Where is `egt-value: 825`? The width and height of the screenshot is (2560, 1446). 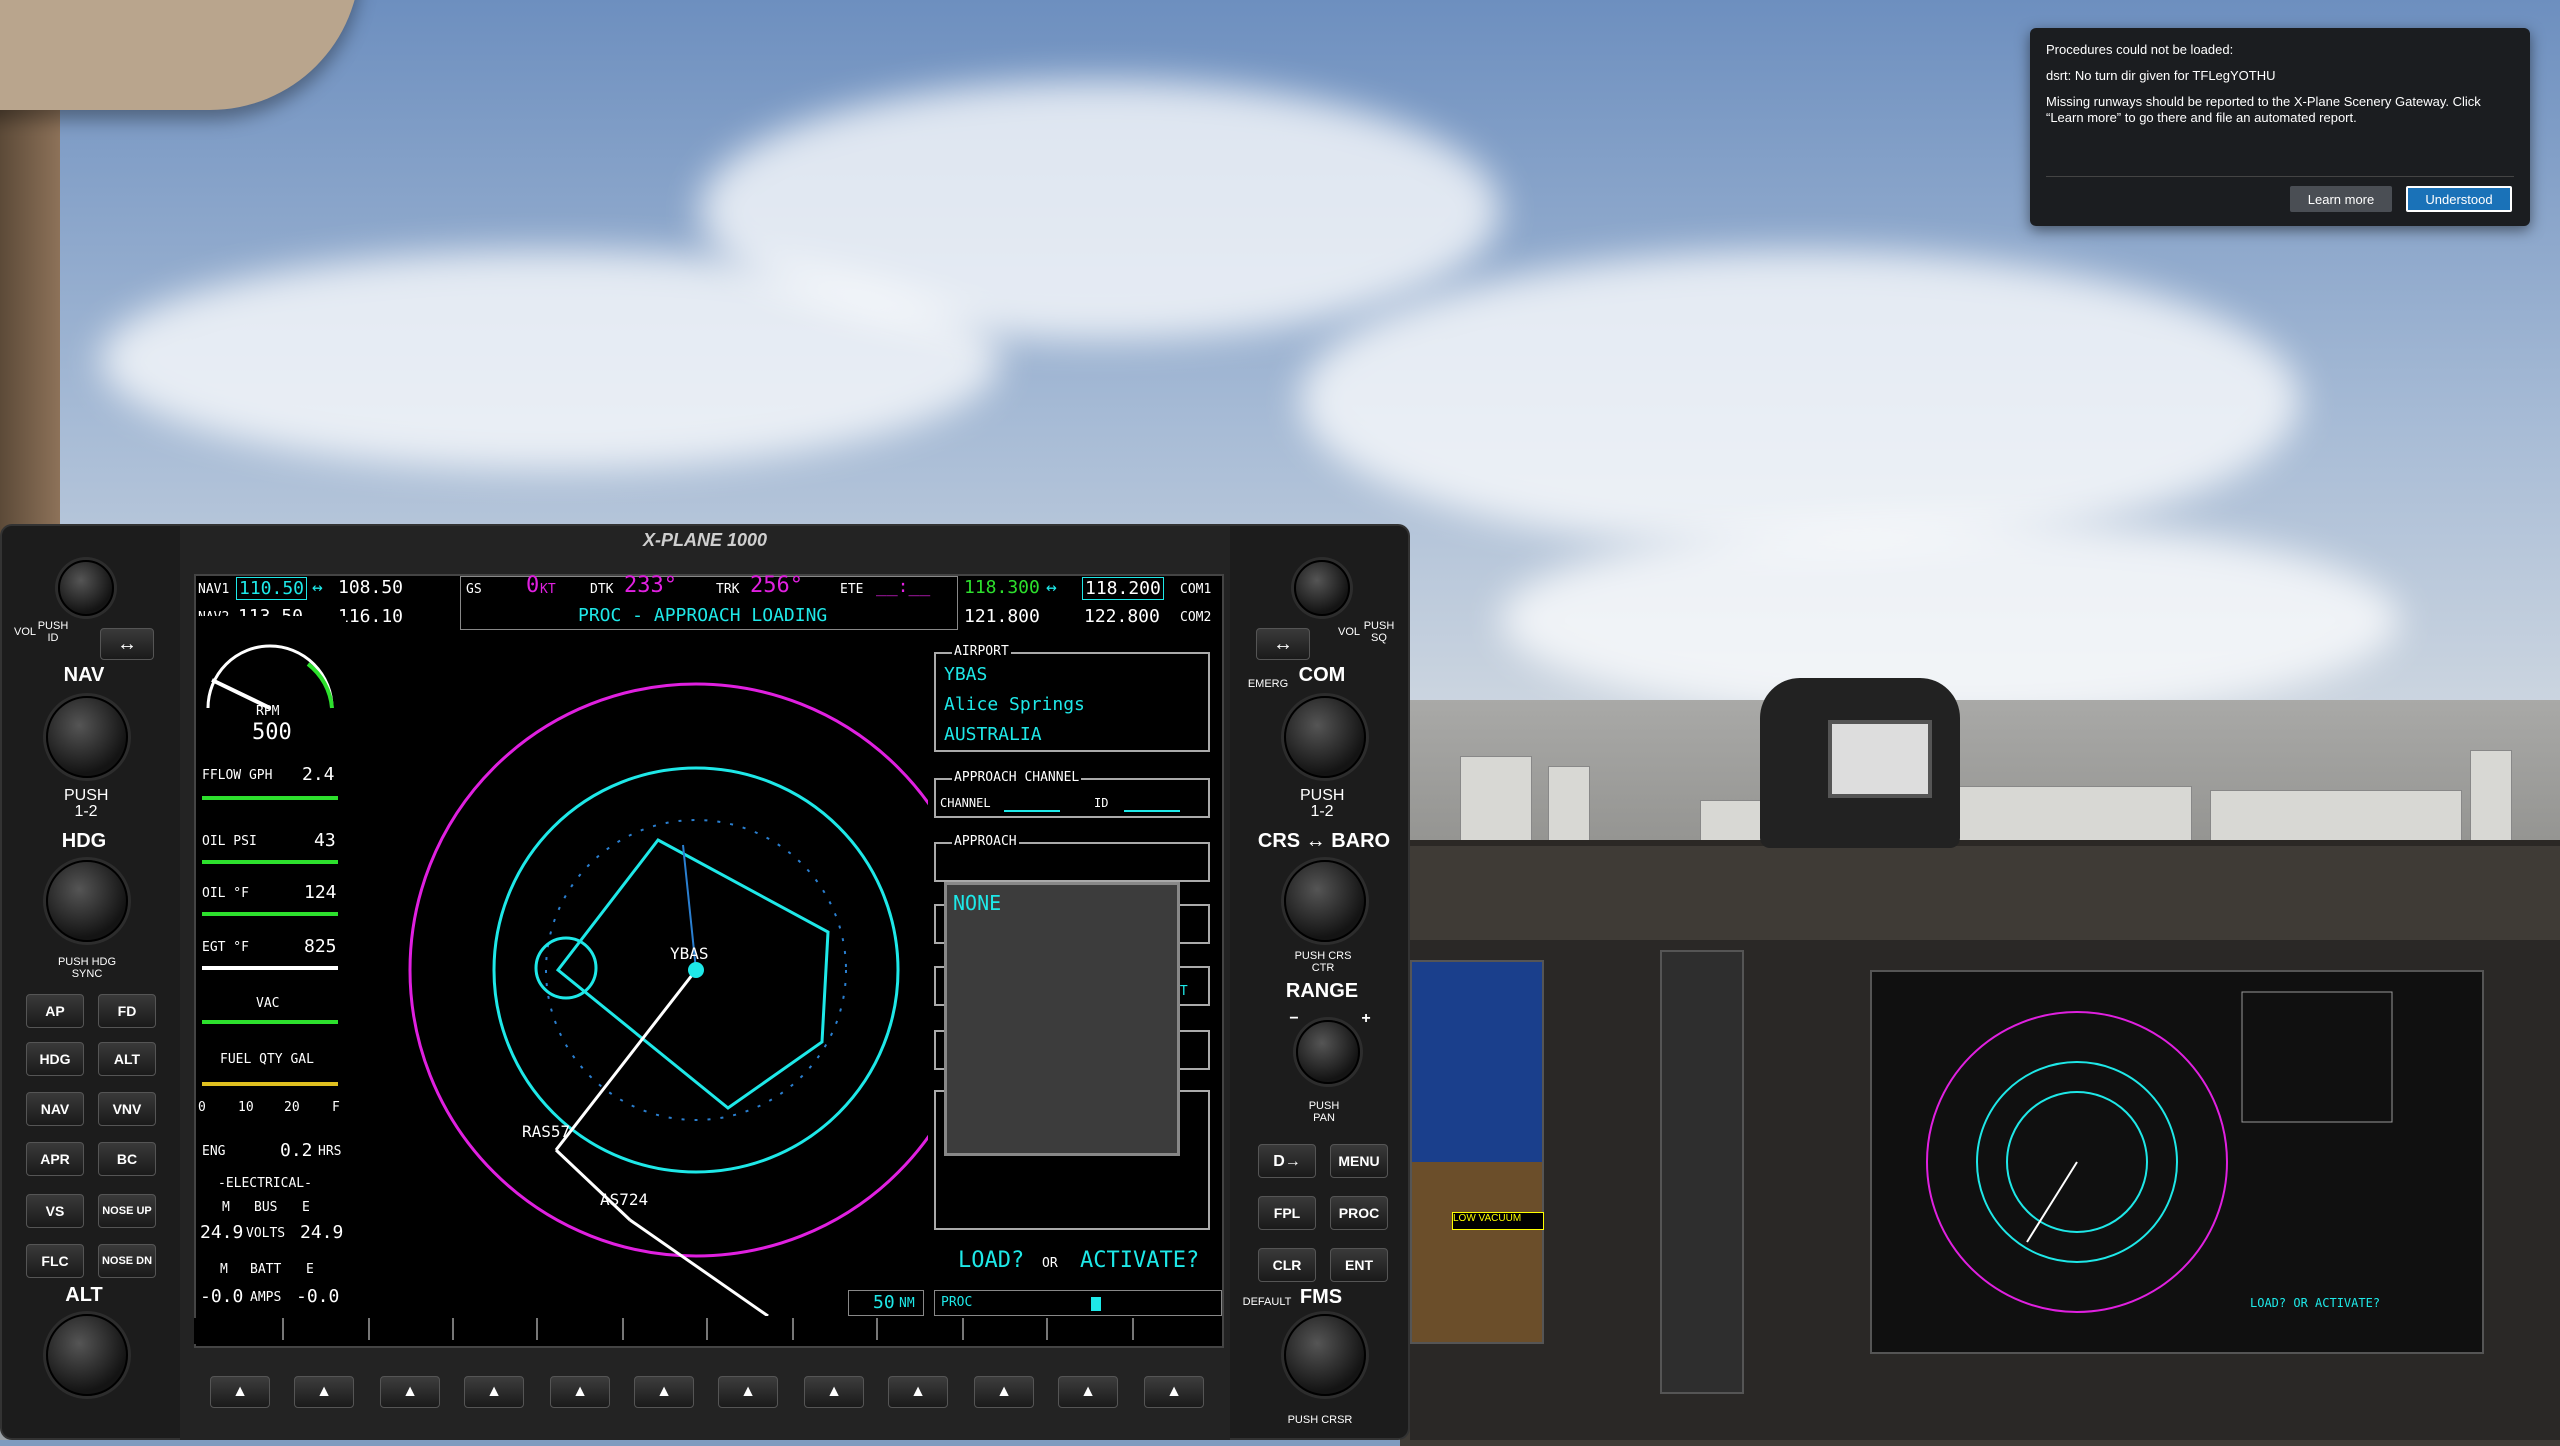 egt-value: 825 is located at coordinates (320, 946).